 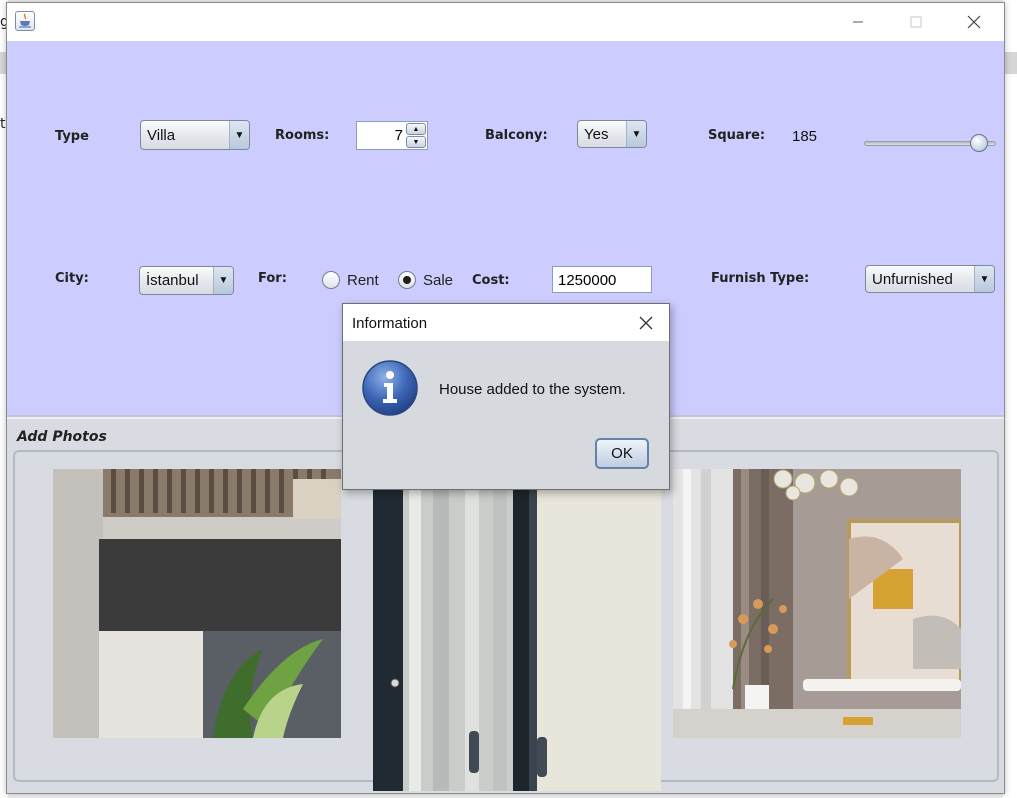 What do you see at coordinates (1010, 399) in the screenshot?
I see `background-window-right` at bounding box center [1010, 399].